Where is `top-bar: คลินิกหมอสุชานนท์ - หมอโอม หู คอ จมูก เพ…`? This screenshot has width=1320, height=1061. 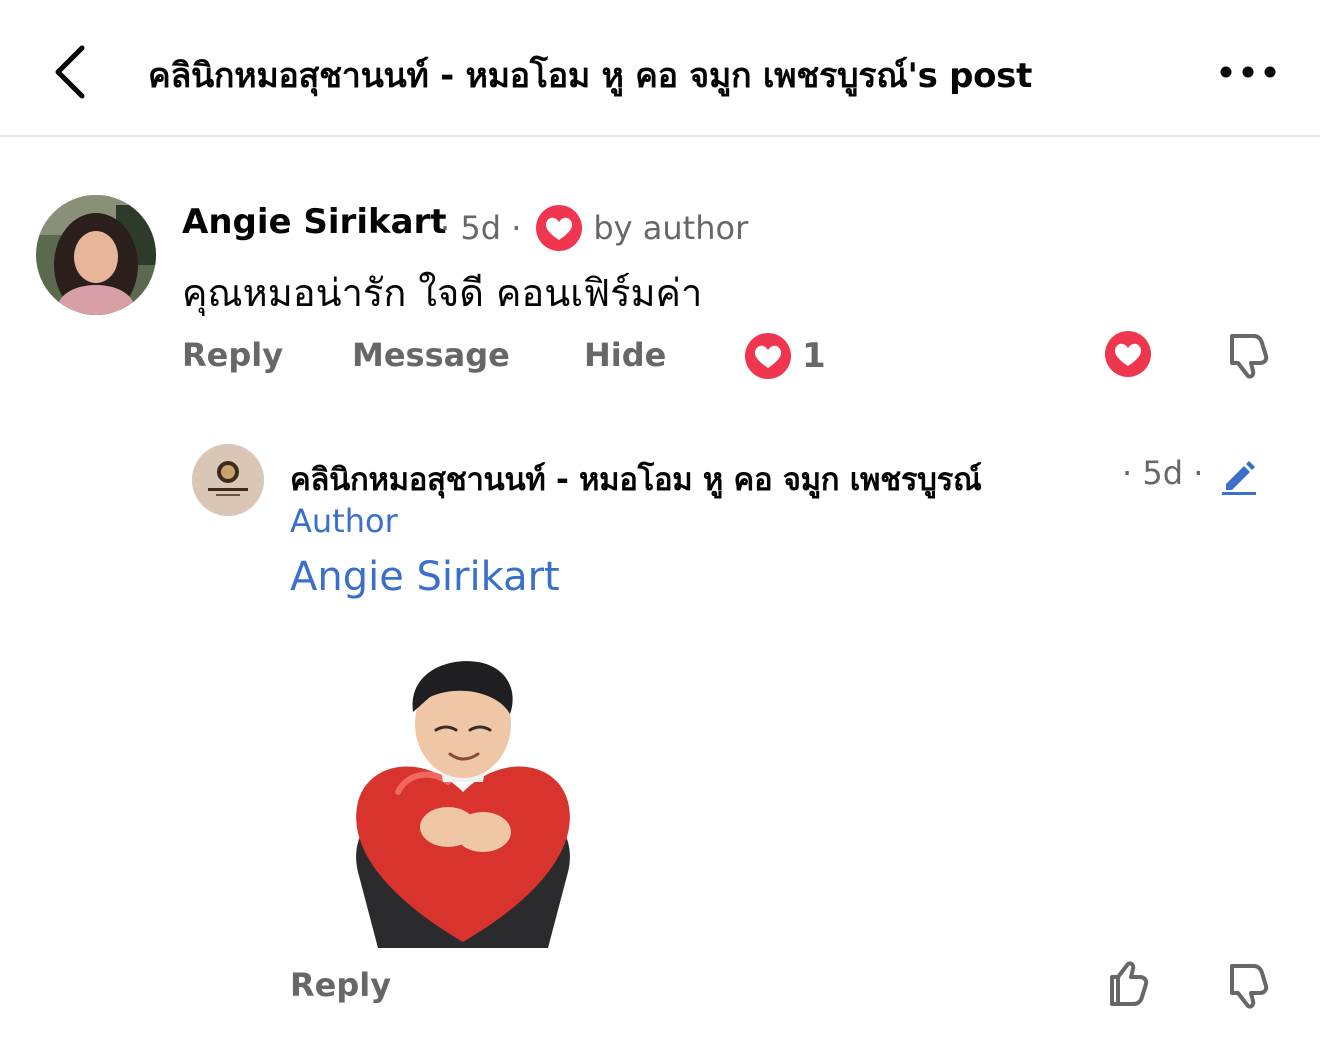 top-bar: คลินิกหมอสุชานนท์ - หมอโอม หู คอ จมูก เพ… is located at coordinates (660, 68).